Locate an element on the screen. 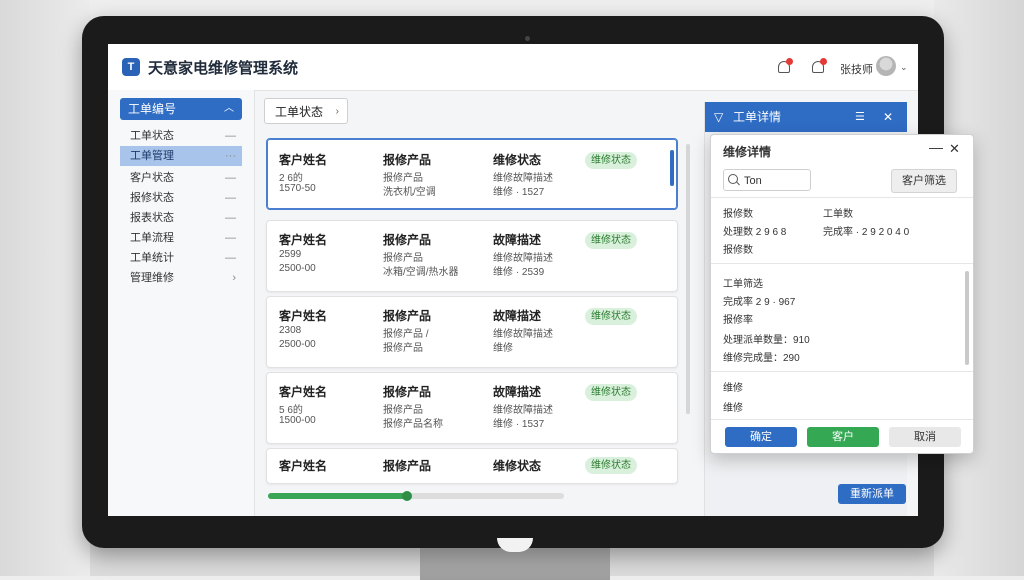 This screenshot has width=1024, height=580. sidebar-item: 报表状态 — is located at coordinates (181, 218).